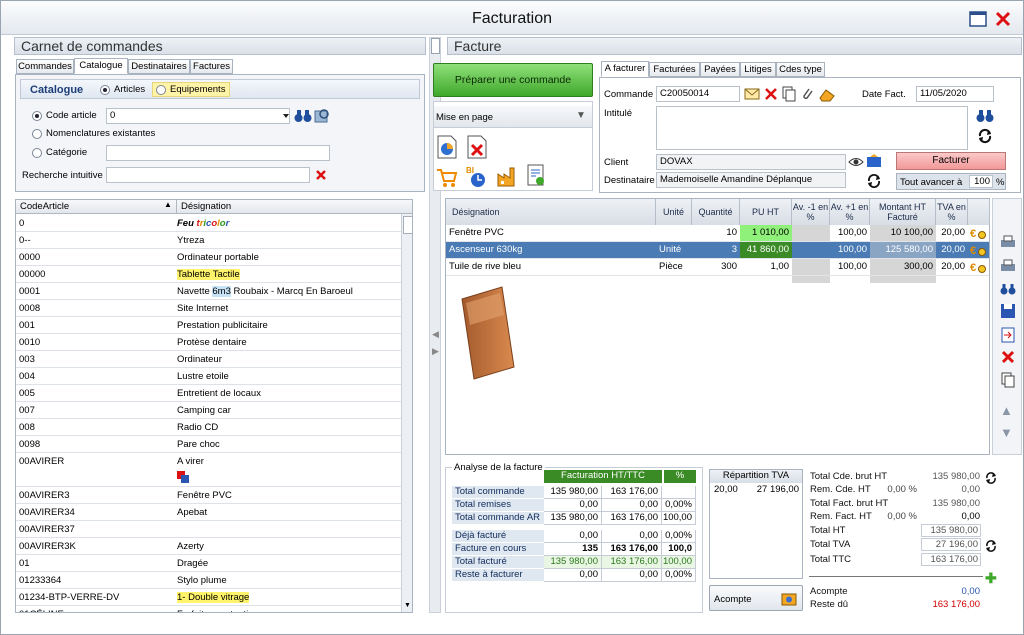 The image size is (1024, 635). Describe the element at coordinates (766, 267) in the screenshot. I see `grid-cell-pu: 1,00` at that location.